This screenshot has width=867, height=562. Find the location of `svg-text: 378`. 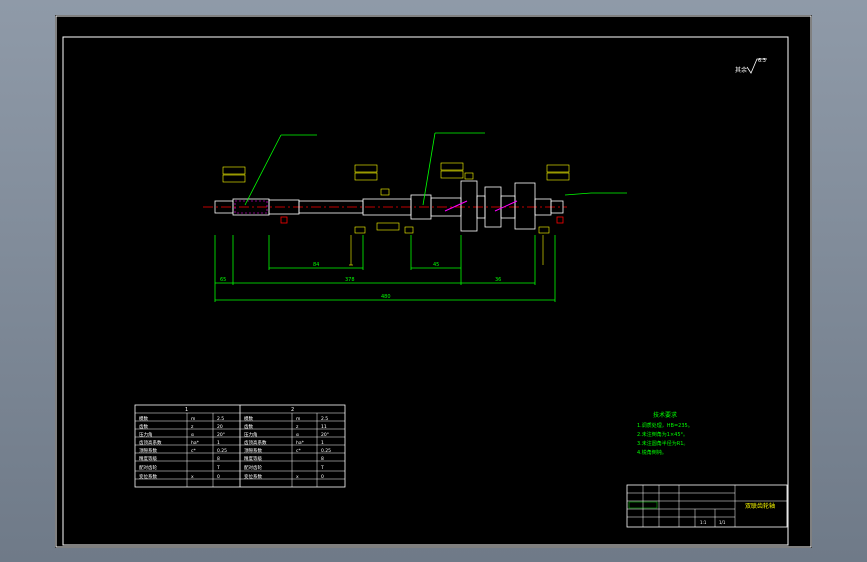

svg-text: 378 is located at coordinates (350, 280).